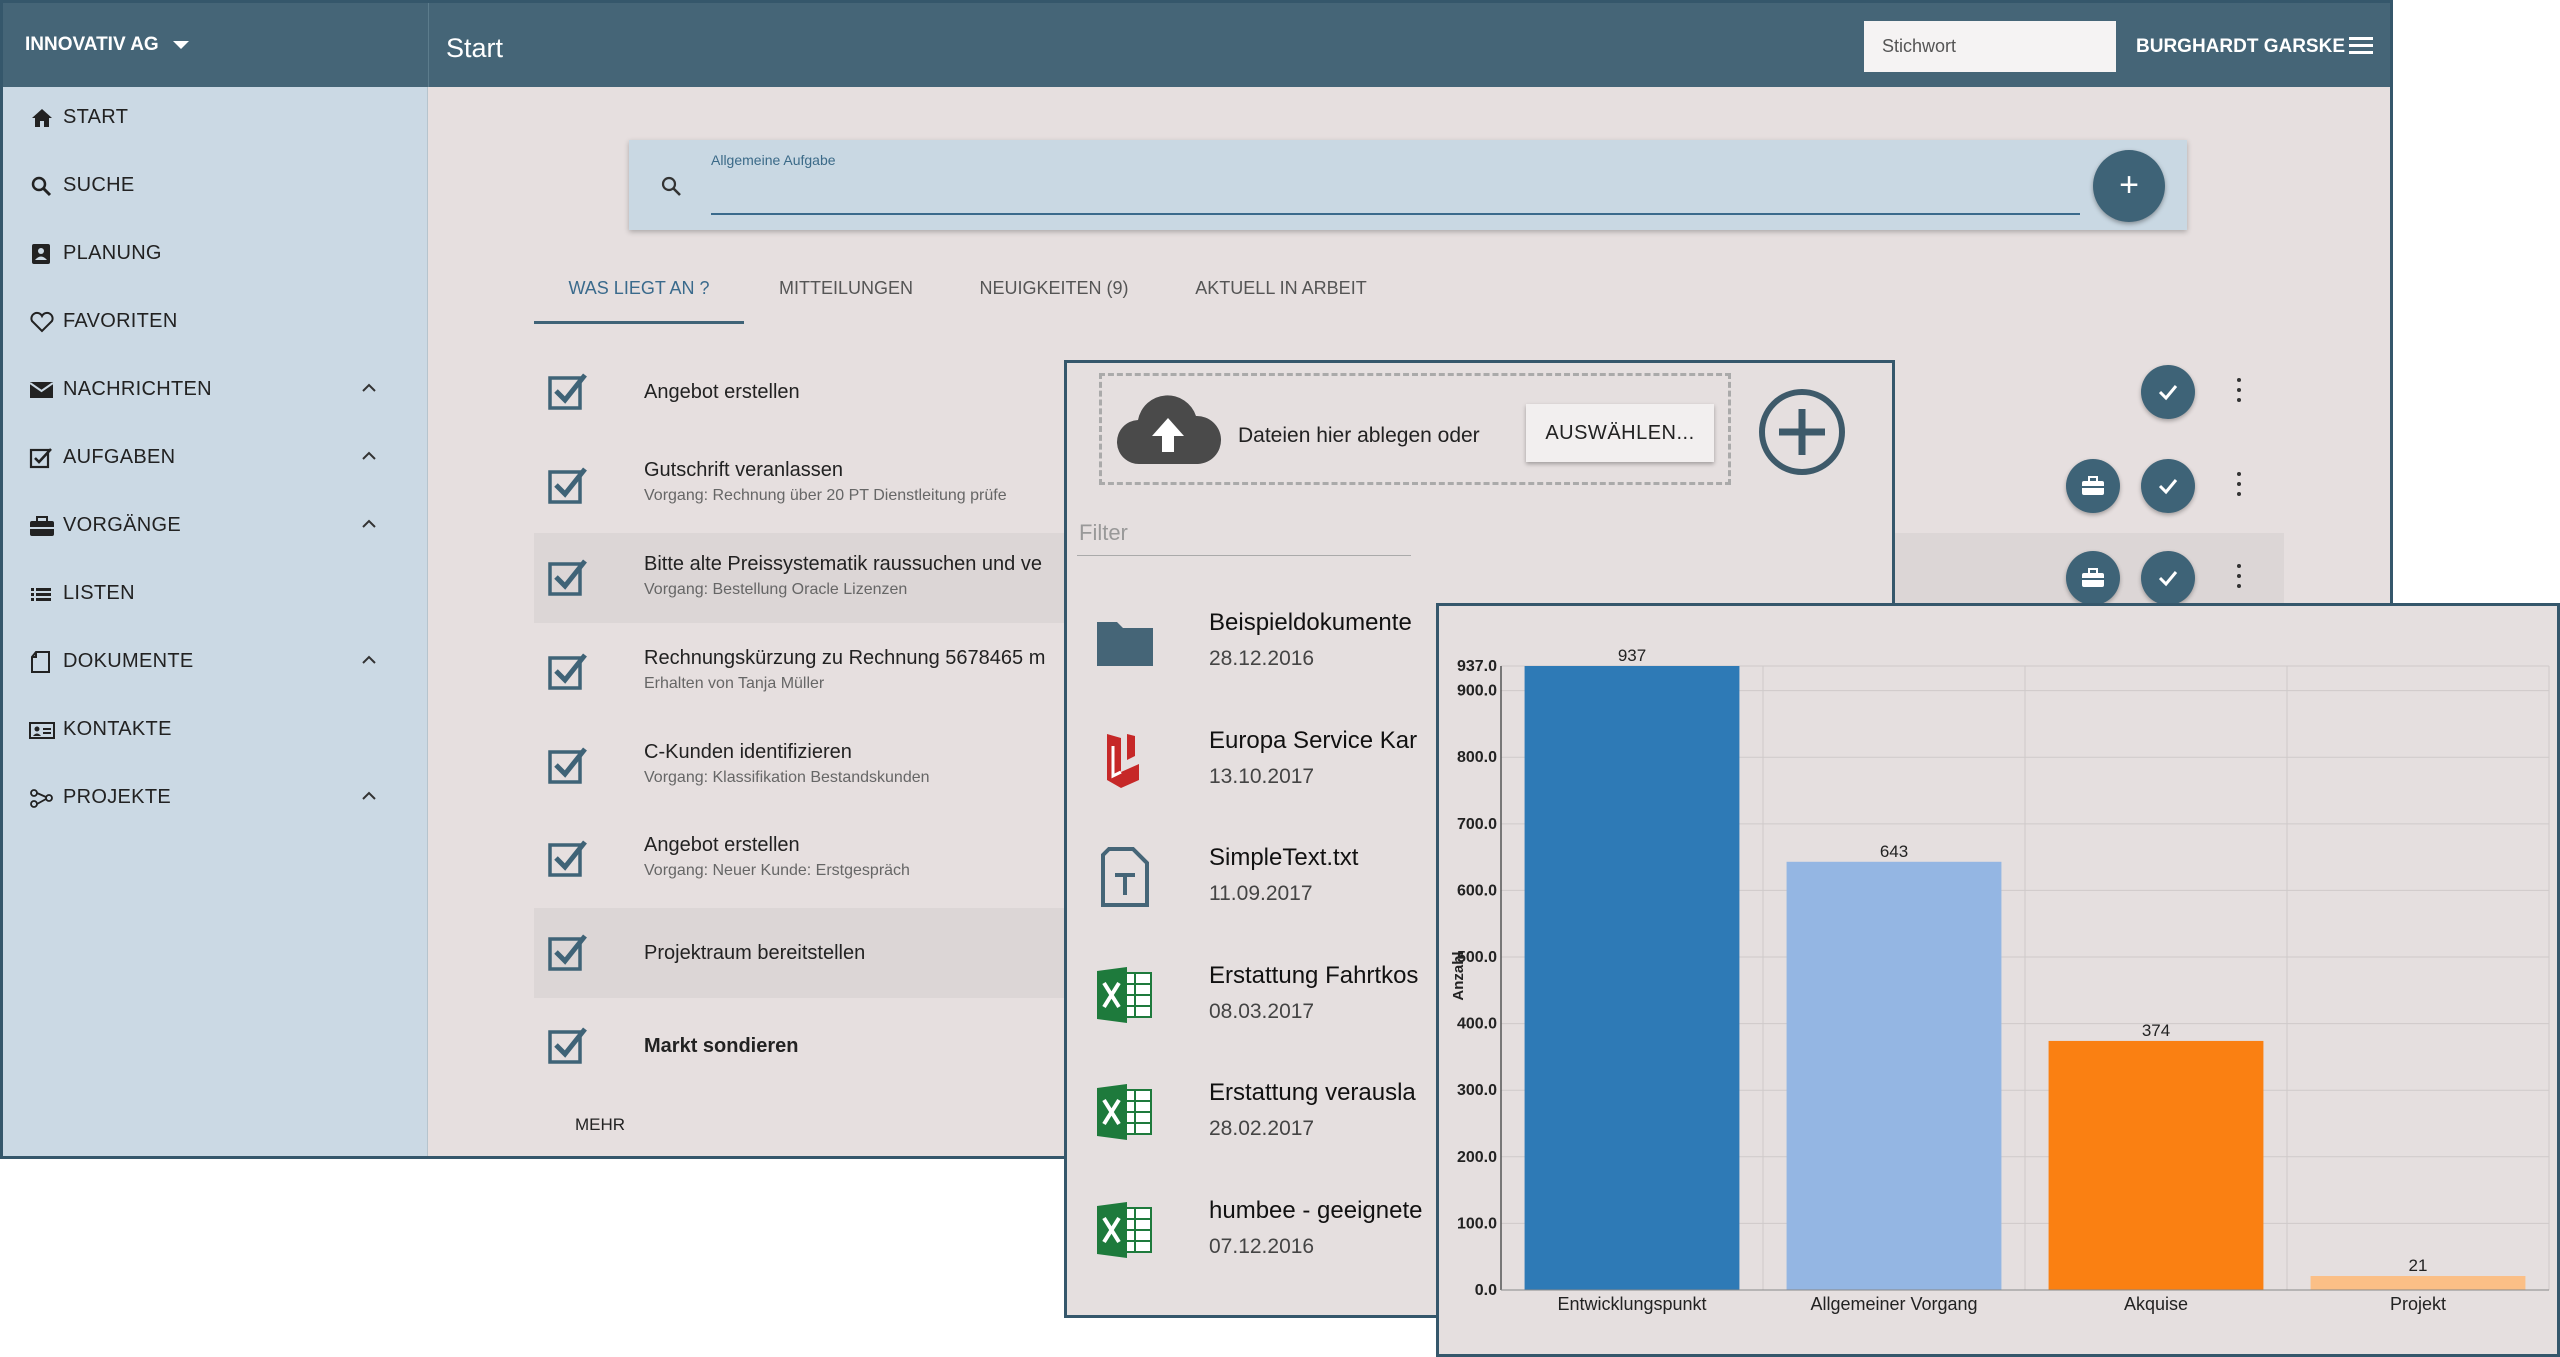 The width and height of the screenshot is (2560, 1357). What do you see at coordinates (721, 1046) in the screenshot?
I see `task-title: Markt sondieren` at bounding box center [721, 1046].